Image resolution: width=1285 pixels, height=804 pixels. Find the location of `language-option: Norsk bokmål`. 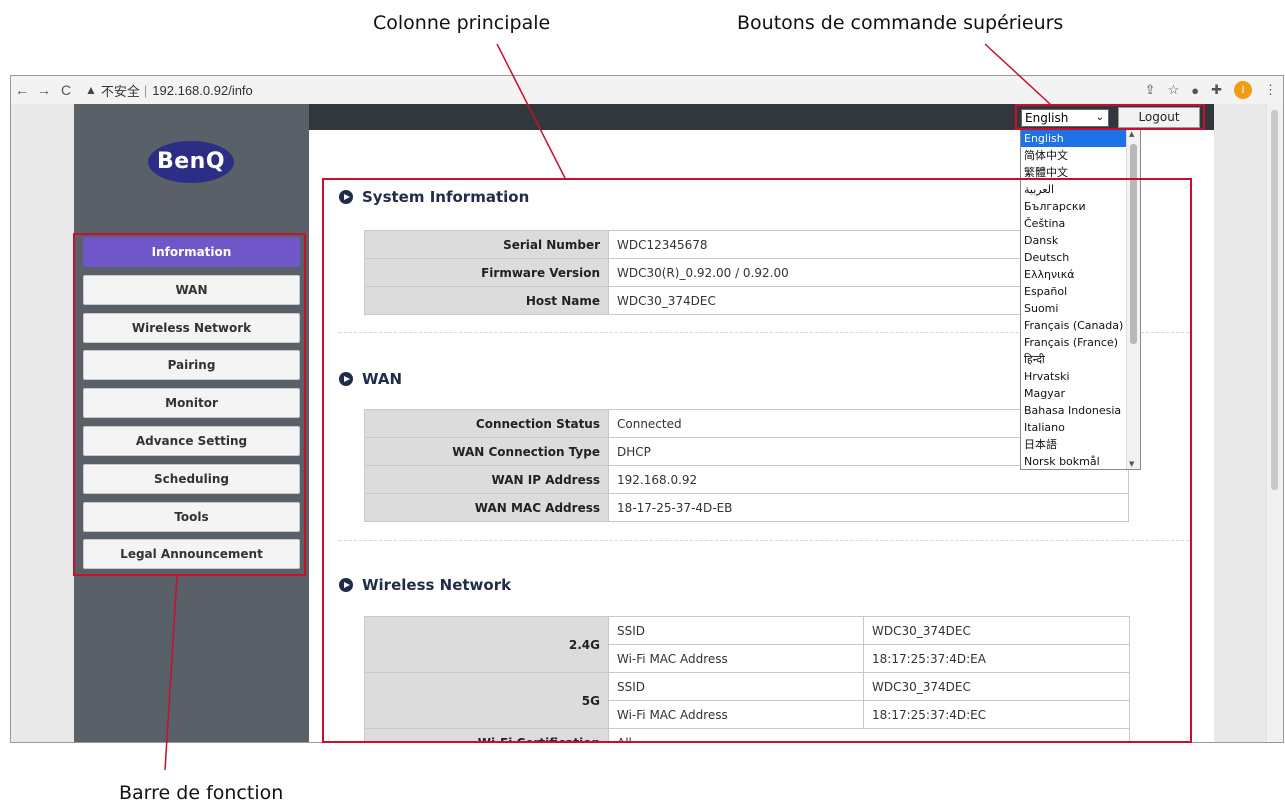

language-option: Norsk bokmål is located at coordinates (1074, 461).